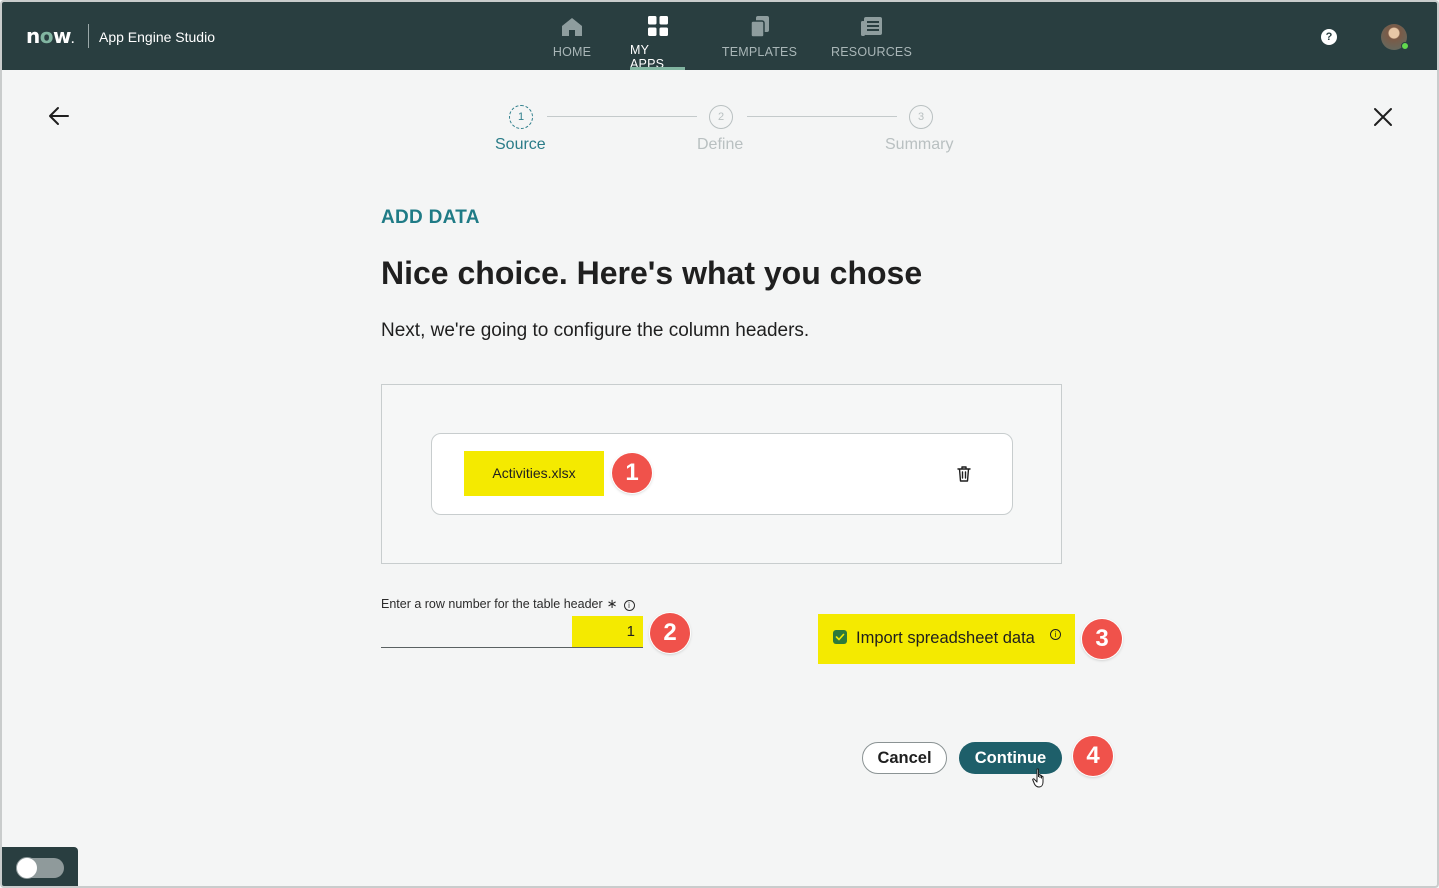 The width and height of the screenshot is (1439, 888). What do you see at coordinates (720, 144) in the screenshot?
I see `step-2-label: Define` at bounding box center [720, 144].